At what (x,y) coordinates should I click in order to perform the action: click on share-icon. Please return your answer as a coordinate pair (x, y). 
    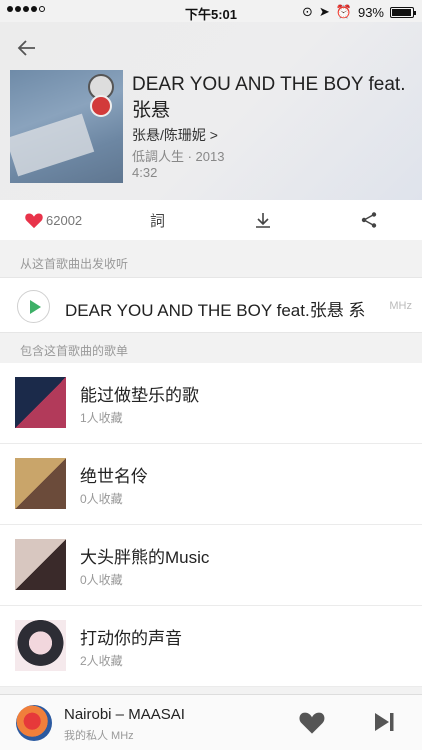
    Looking at the image, I should click on (369, 220).